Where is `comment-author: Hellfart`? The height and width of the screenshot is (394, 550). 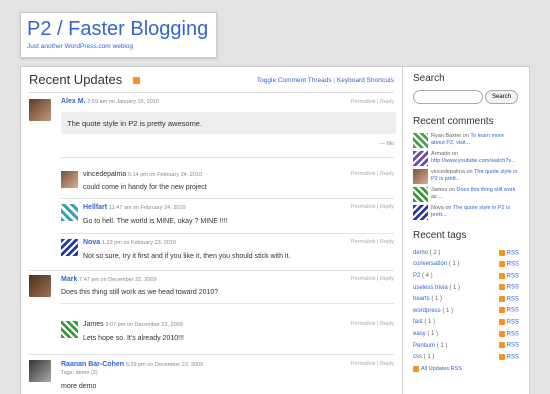
comment-author: Hellfart is located at coordinates (95, 207).